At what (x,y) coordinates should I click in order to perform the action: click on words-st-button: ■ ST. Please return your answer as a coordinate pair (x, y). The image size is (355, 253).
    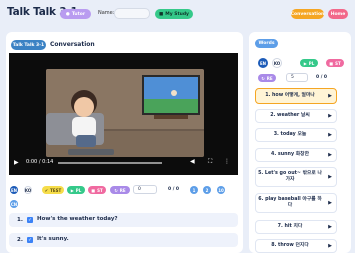
    Looking at the image, I should click on (335, 63).